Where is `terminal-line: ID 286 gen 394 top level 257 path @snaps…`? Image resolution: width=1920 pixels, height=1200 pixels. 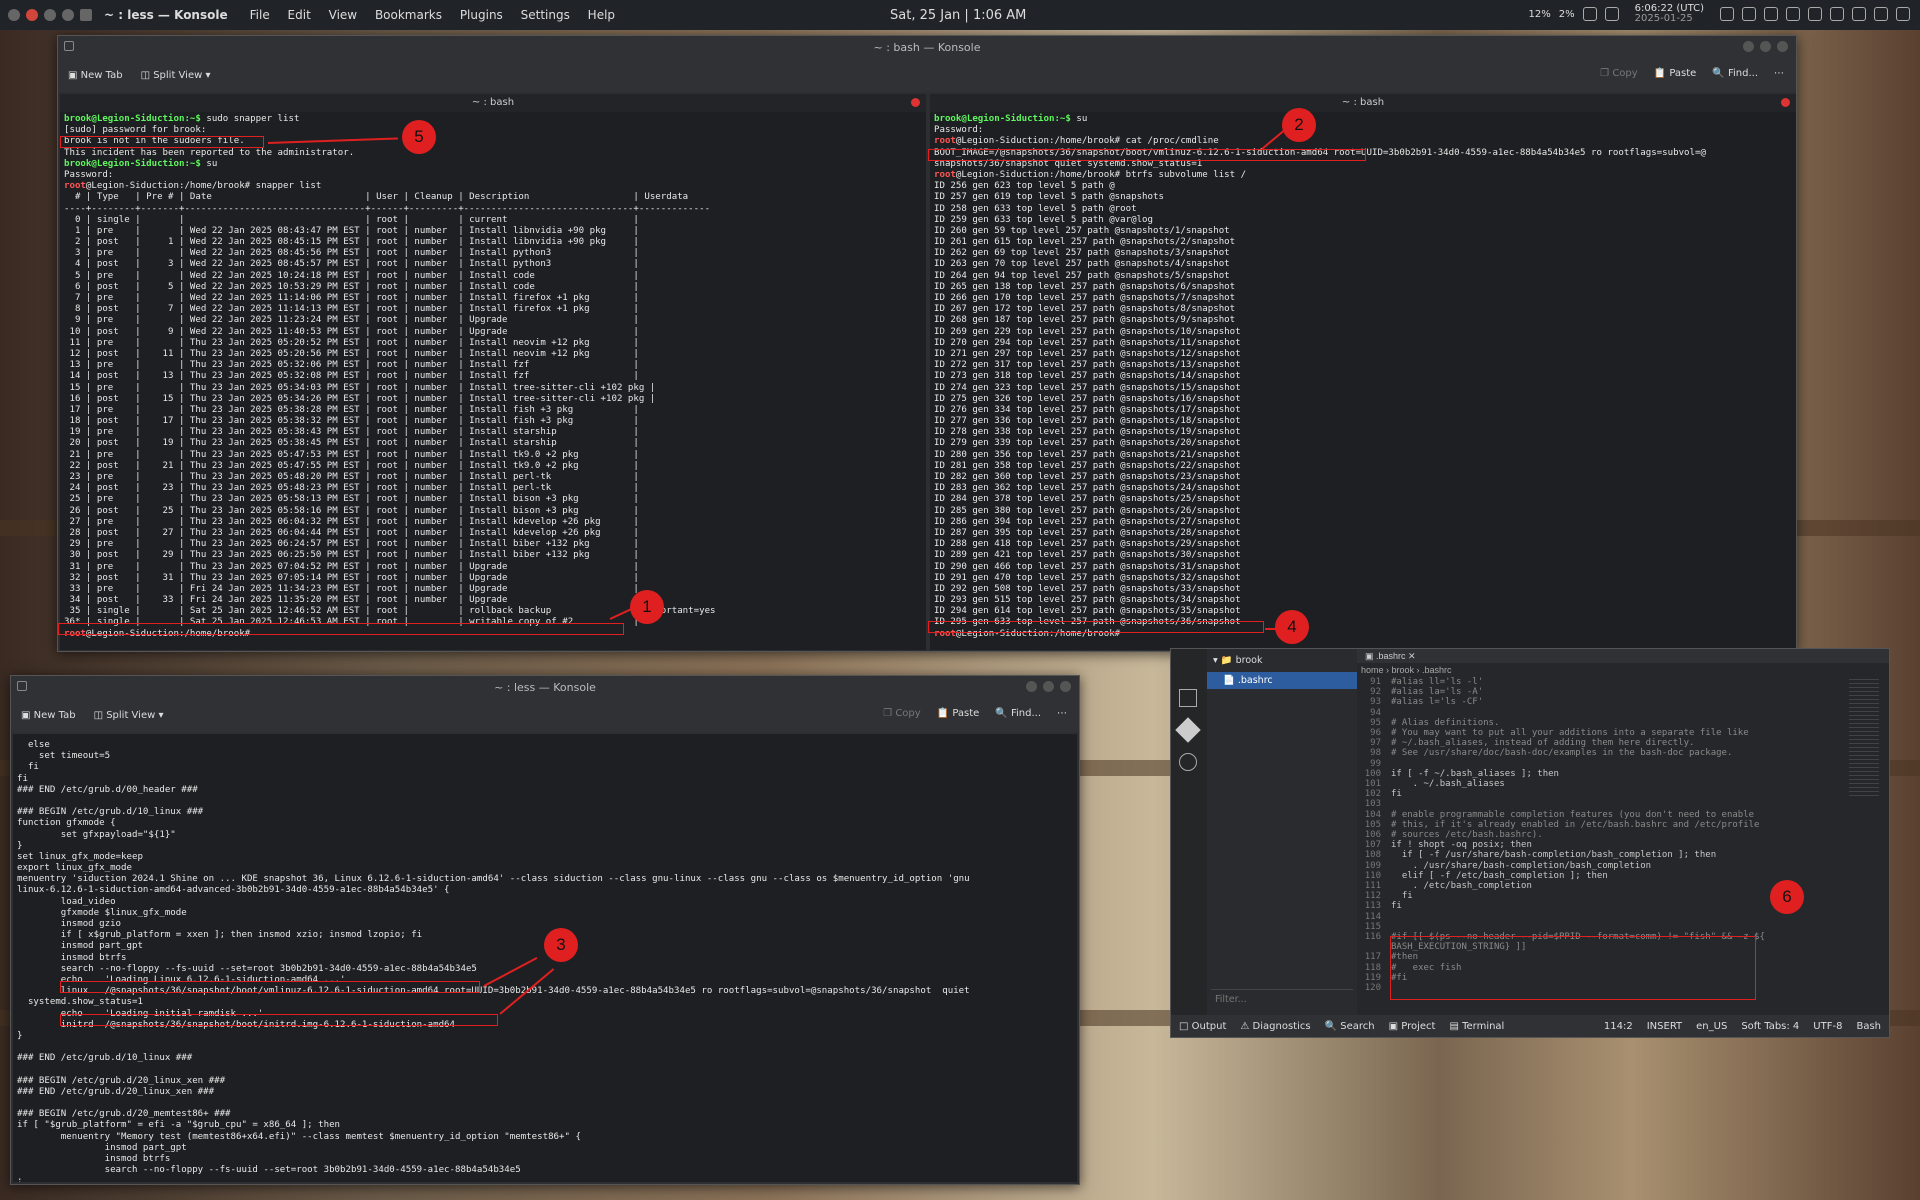
terminal-line: ID 286 gen 394 top level 257 path @snaps… is located at coordinates (1087, 521).